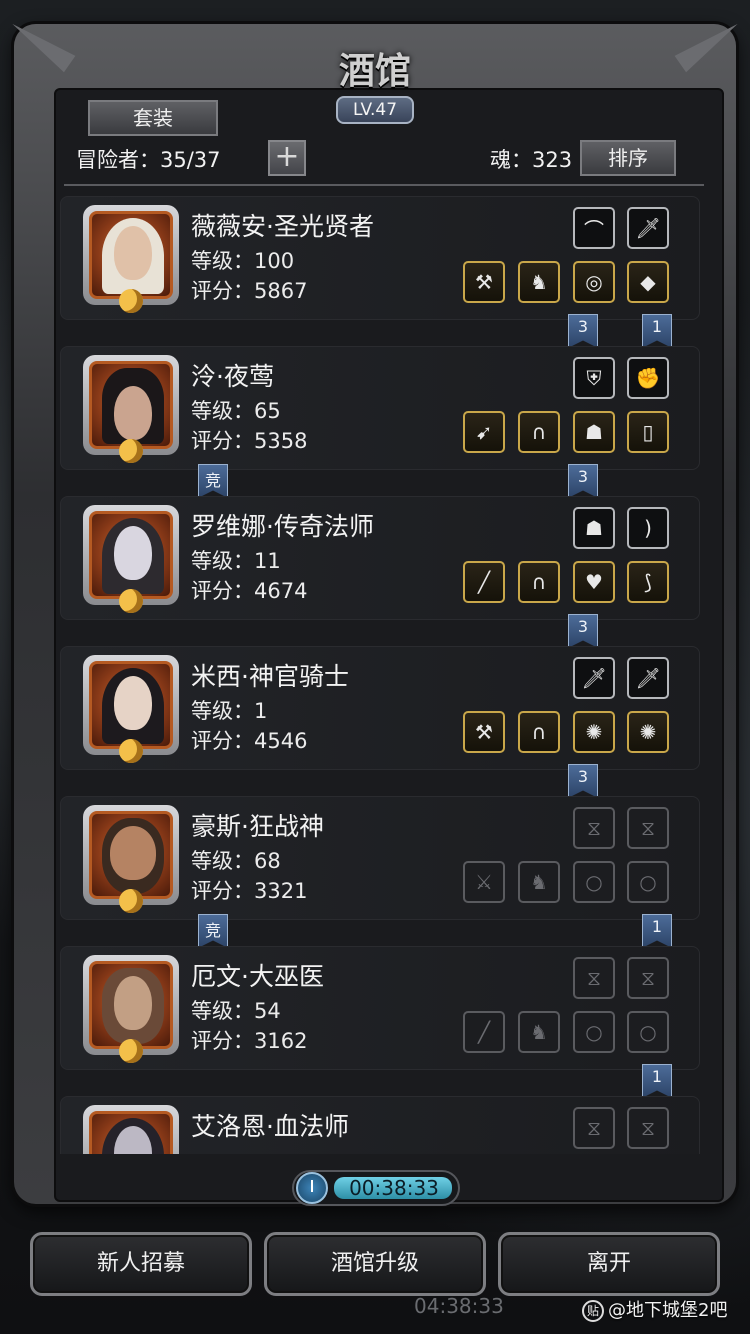 Image resolution: width=750 pixels, height=1334 pixels. Describe the element at coordinates (593, 1311) in the screenshot. I see `tieba-icon: 贴` at that location.